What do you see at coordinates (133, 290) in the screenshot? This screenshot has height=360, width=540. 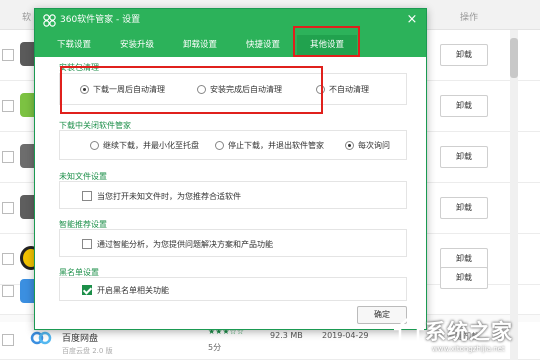 I see `option-label: 开启黑名单相关功能` at bounding box center [133, 290].